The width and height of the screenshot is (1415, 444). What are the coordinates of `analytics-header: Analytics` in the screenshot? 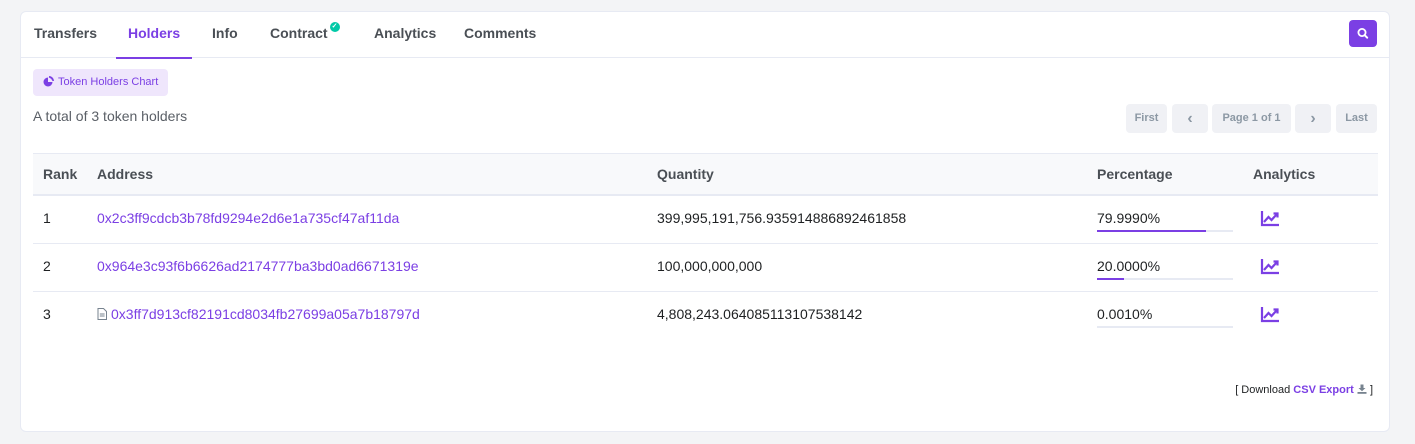 It's located at (1284, 174).